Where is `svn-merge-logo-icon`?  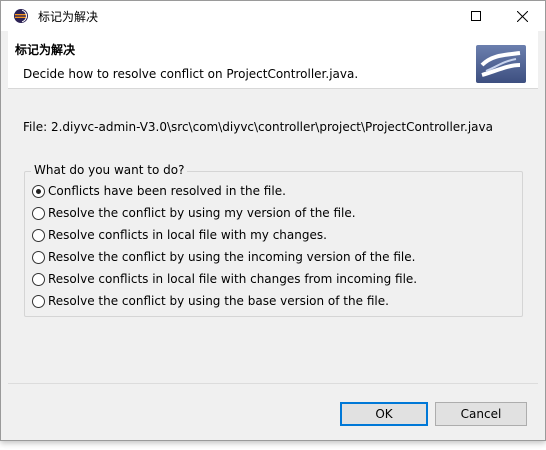 svn-merge-logo-icon is located at coordinates (501, 64).